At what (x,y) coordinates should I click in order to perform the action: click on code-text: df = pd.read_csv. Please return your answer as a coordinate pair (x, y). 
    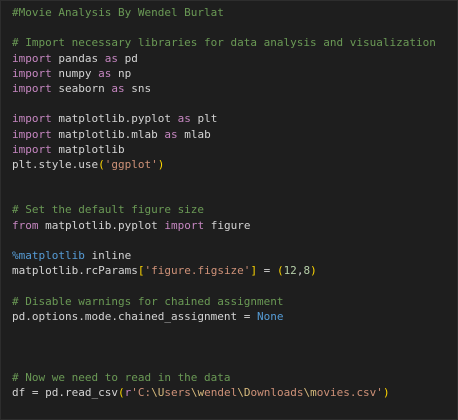
    Looking at the image, I should click on (65, 392).